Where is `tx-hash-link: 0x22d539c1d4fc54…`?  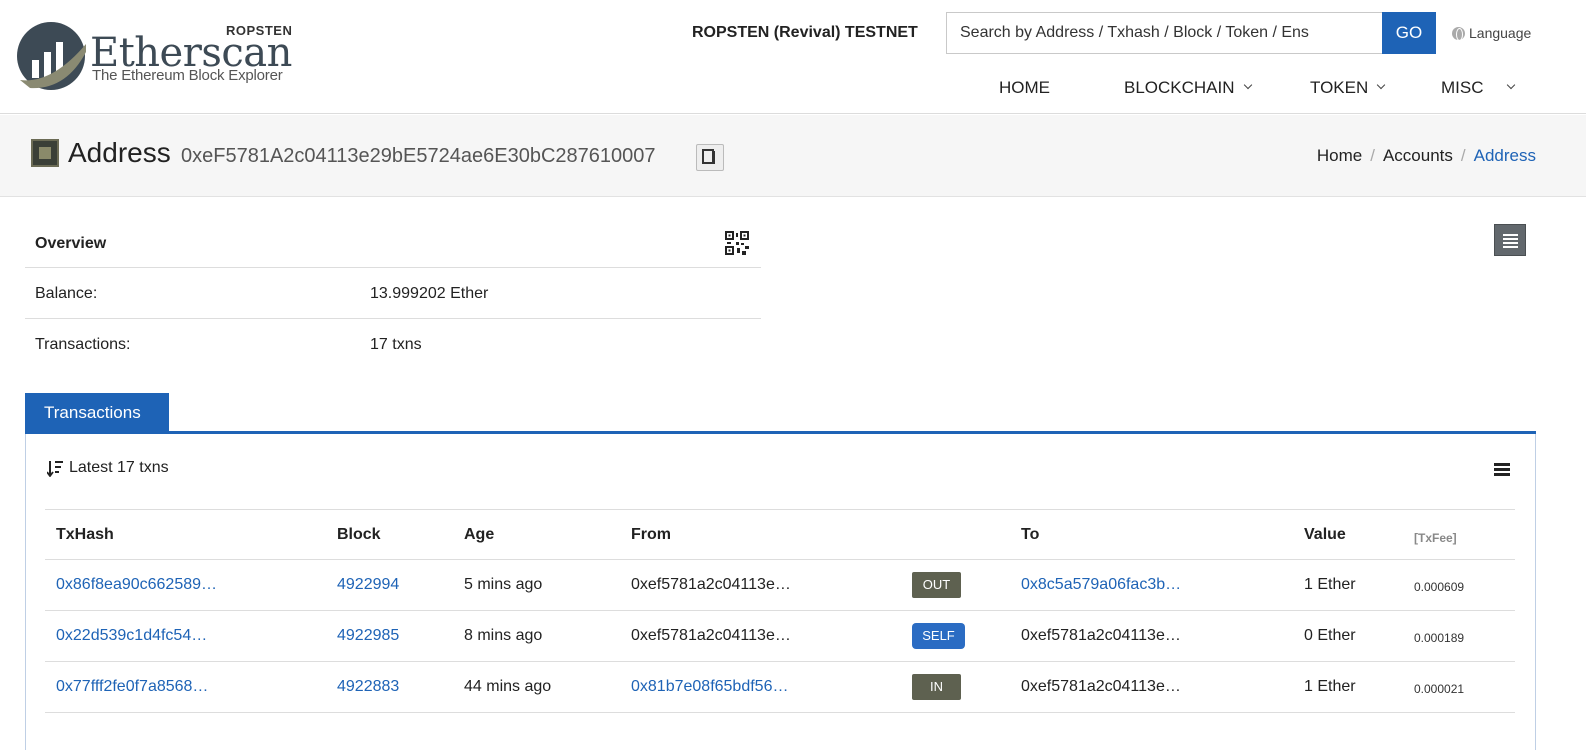
tx-hash-link: 0x22d539c1d4fc54… is located at coordinates (131, 636).